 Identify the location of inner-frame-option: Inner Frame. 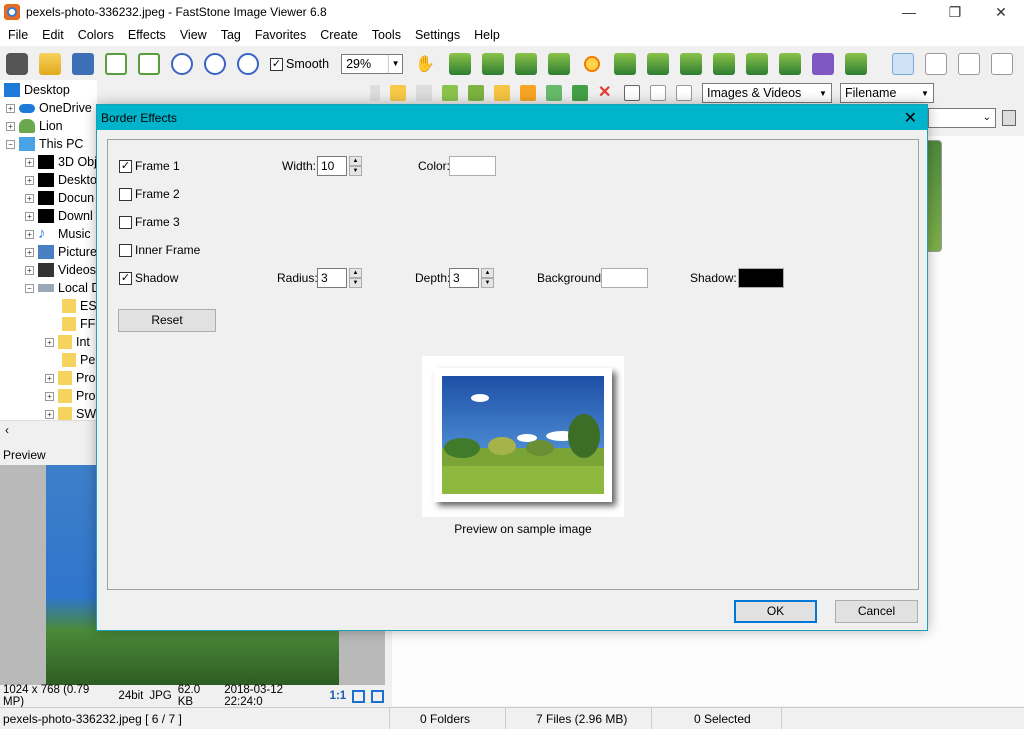
(159, 250).